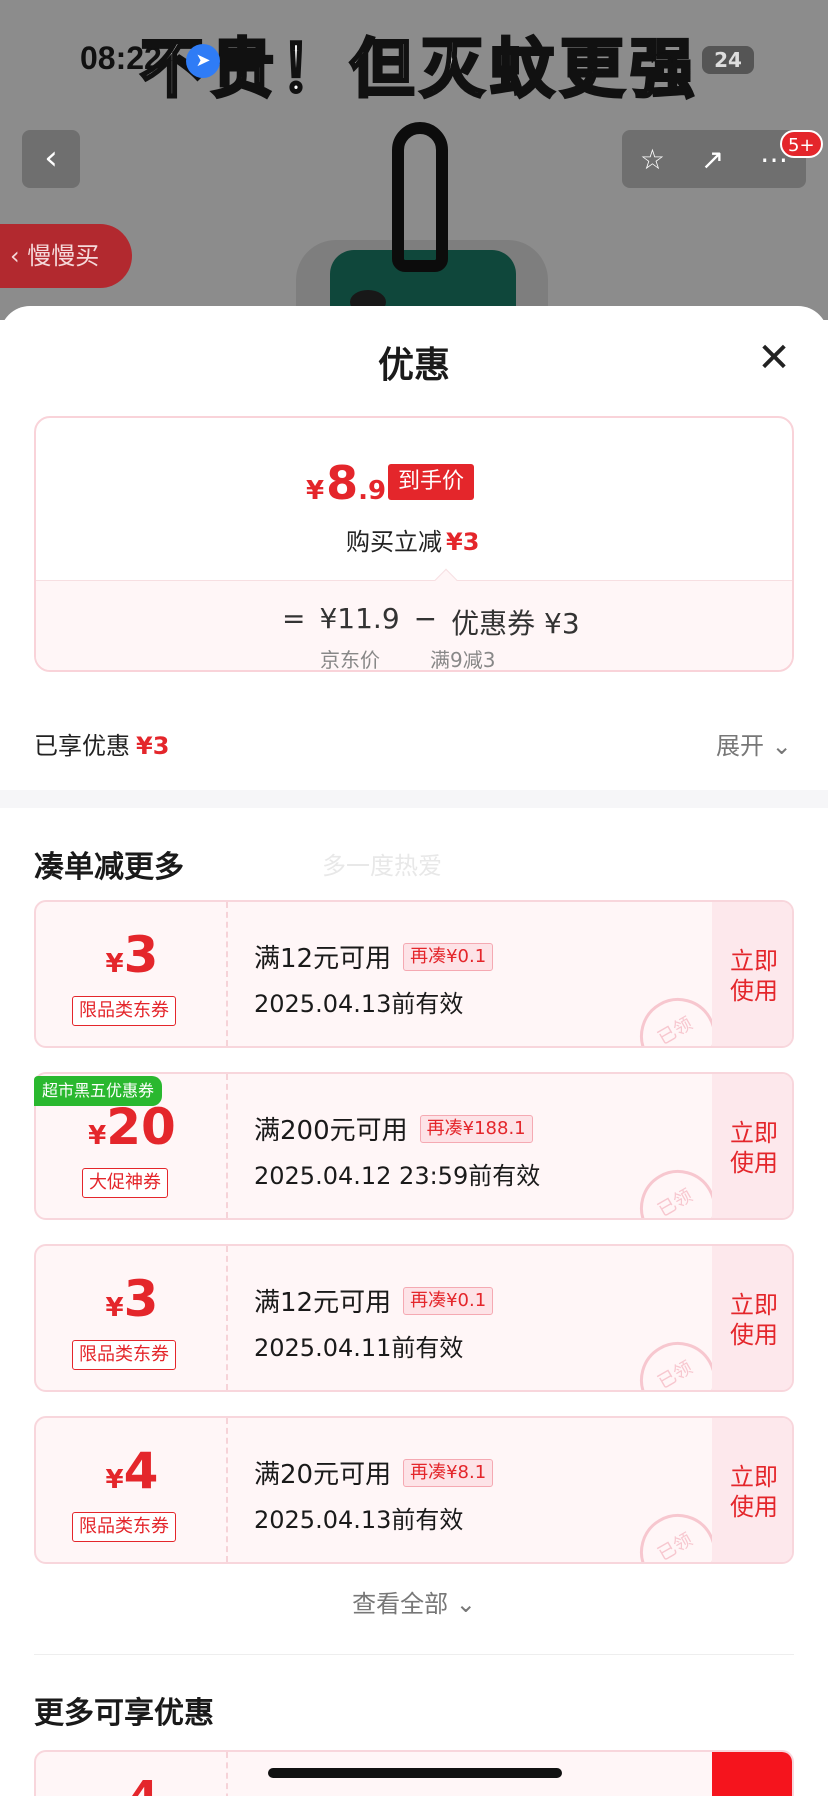 The height and width of the screenshot is (1796, 828). Describe the element at coordinates (143, 1784) in the screenshot. I see `coupon-amount: 4` at that location.